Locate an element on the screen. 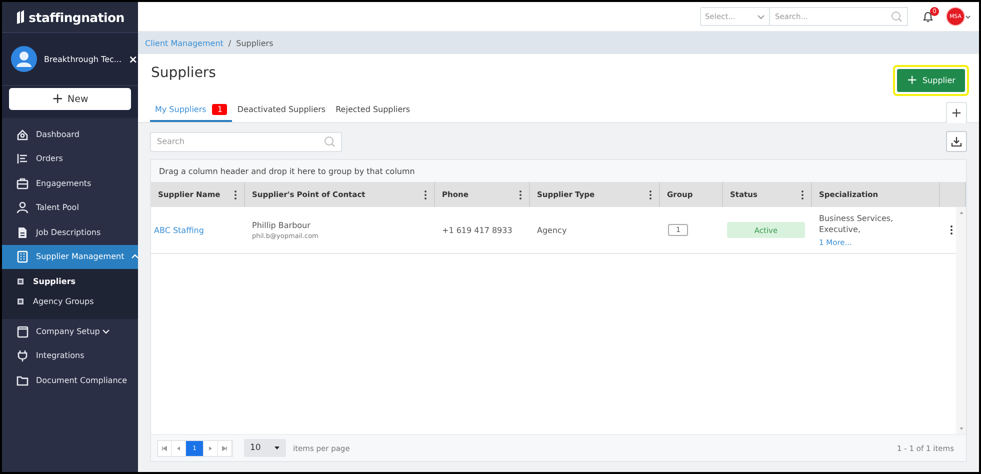  group-by-hint: Drag a column header and drop it here to group by that column is located at coordinates (558, 171).